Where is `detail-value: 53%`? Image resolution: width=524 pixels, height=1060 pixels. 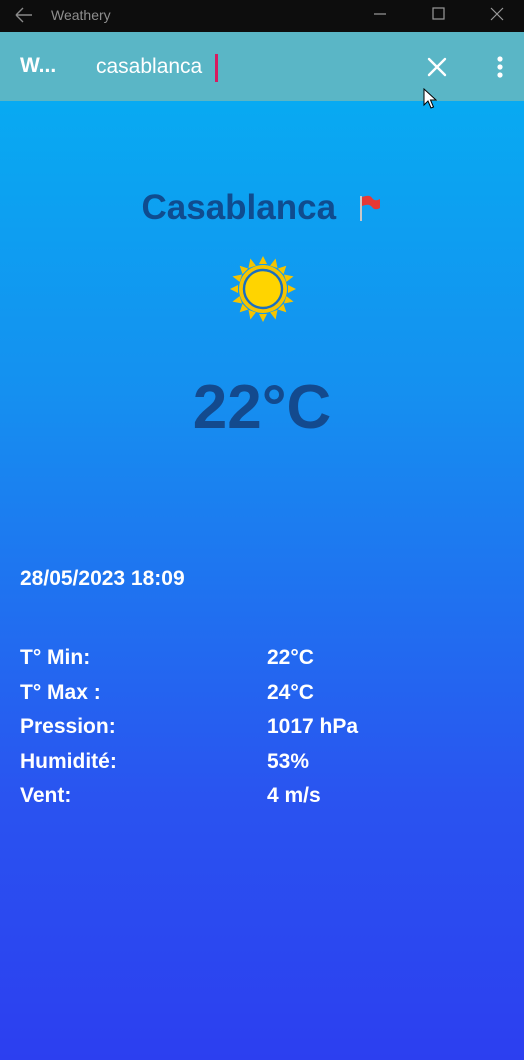
detail-value: 53% is located at coordinates (288, 761).